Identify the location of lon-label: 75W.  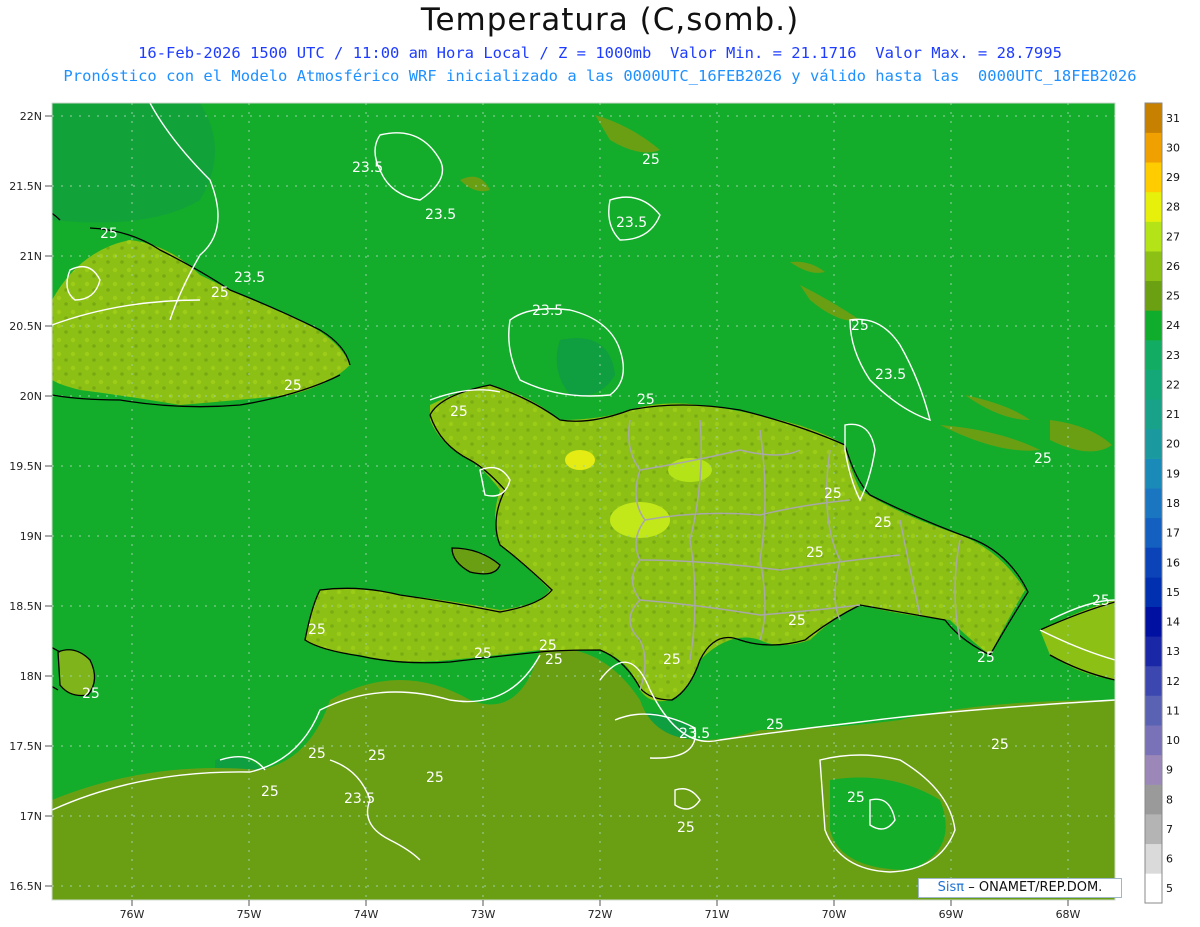
(249, 914).